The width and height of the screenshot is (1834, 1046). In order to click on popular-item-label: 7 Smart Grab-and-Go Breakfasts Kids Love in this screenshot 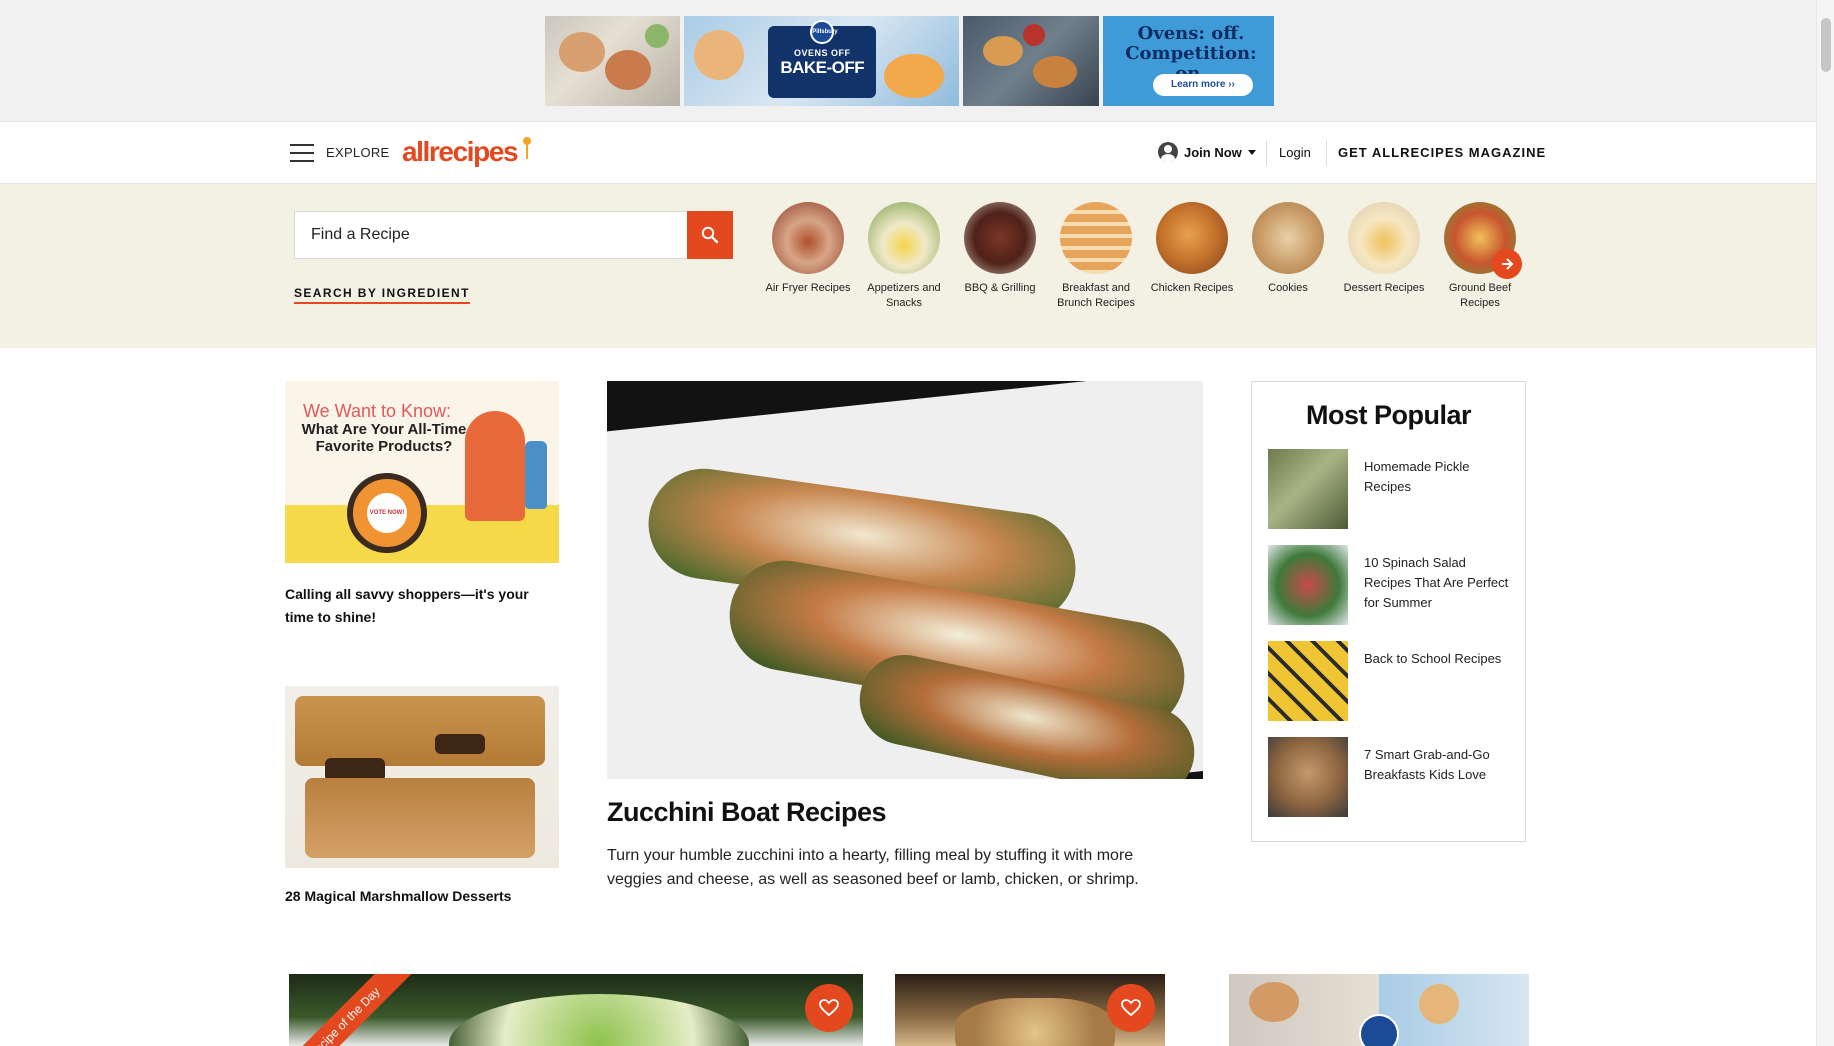, I will do `click(1427, 764)`.